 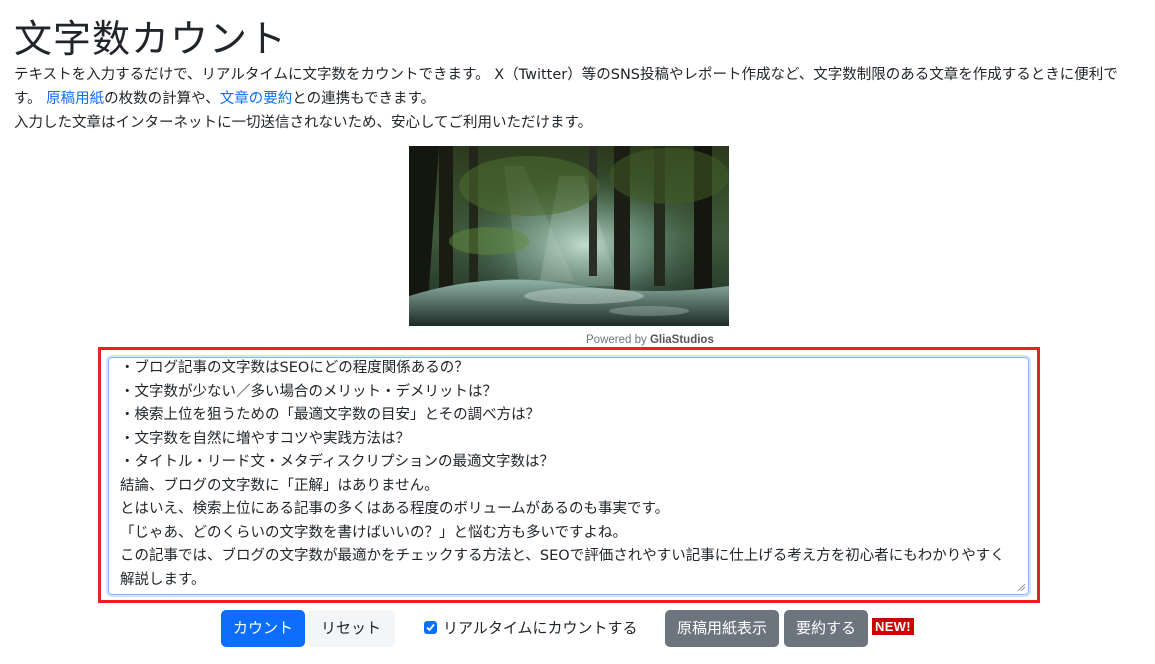 I want to click on powered-brand: GliaStudios, so click(x=681, y=340).